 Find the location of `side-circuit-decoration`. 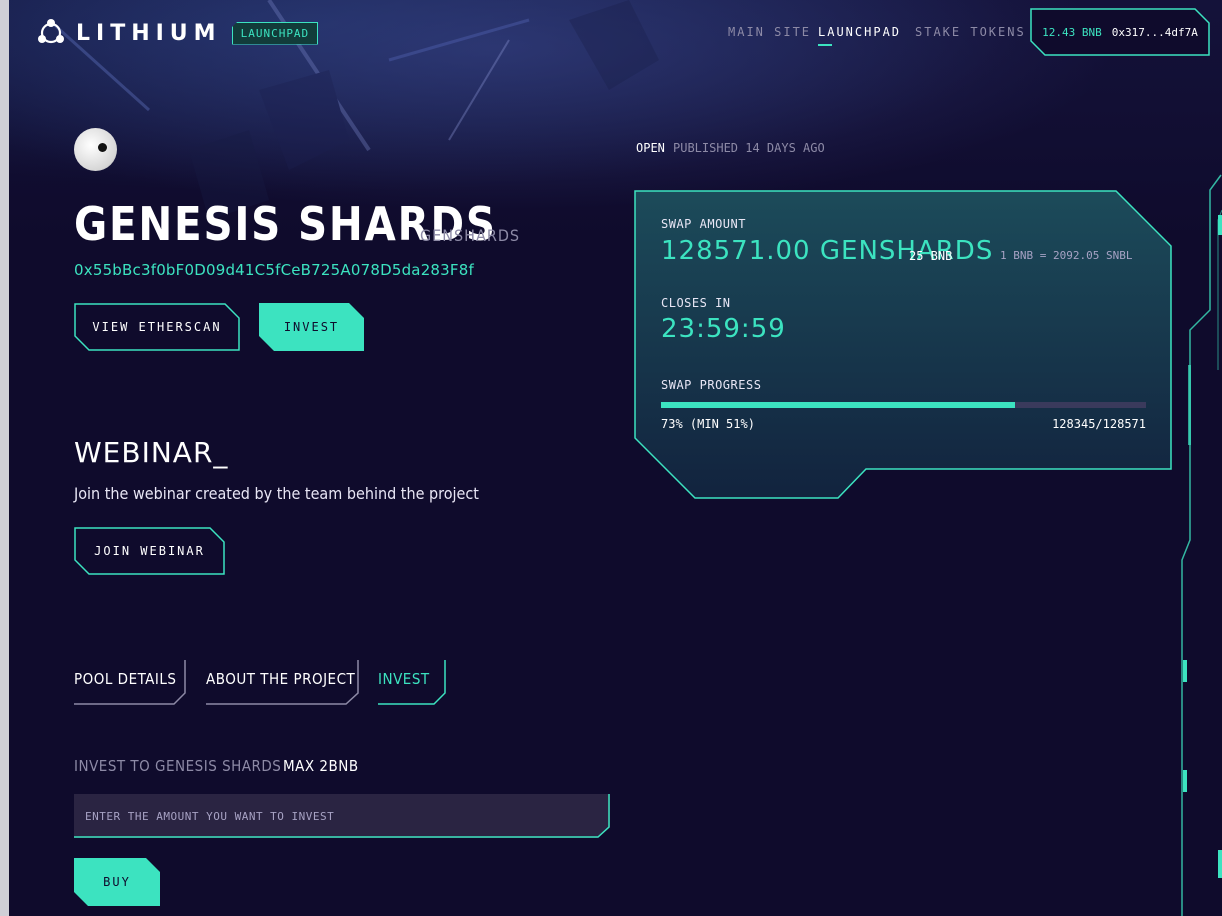

side-circuit-decoration is located at coordinates (1201, 545).